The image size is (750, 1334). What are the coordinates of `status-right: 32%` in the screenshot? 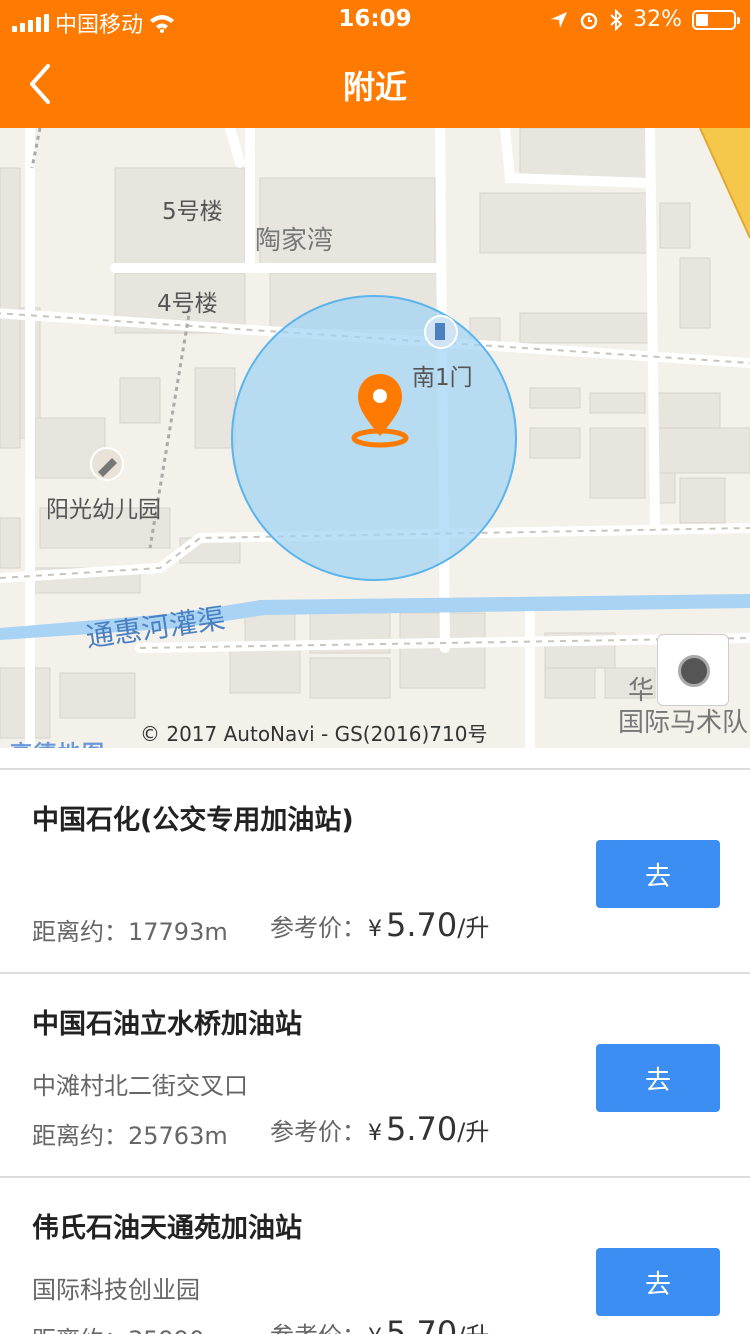 It's located at (644, 19).